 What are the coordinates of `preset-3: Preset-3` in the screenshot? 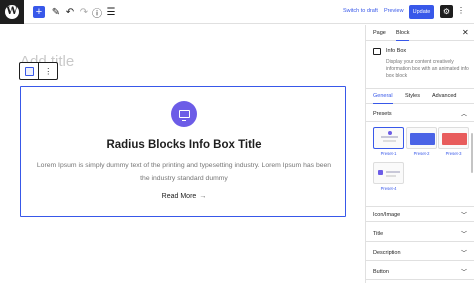 It's located at (453, 141).